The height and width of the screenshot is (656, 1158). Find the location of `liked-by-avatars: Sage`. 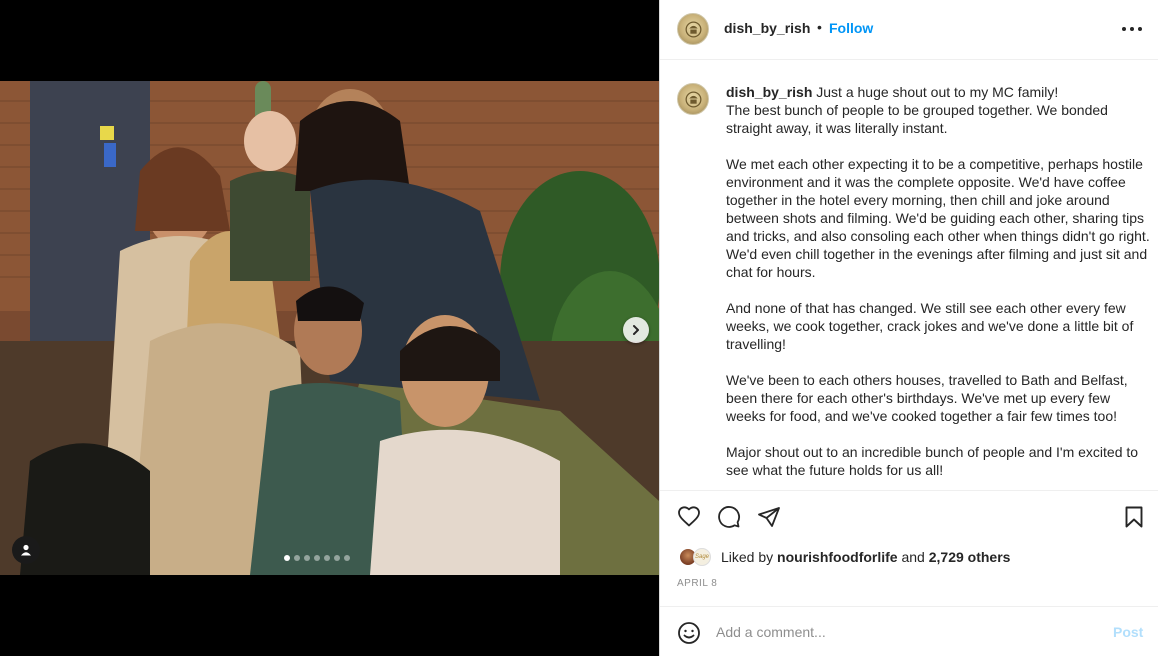

liked-by-avatars: Sage is located at coordinates (697, 557).